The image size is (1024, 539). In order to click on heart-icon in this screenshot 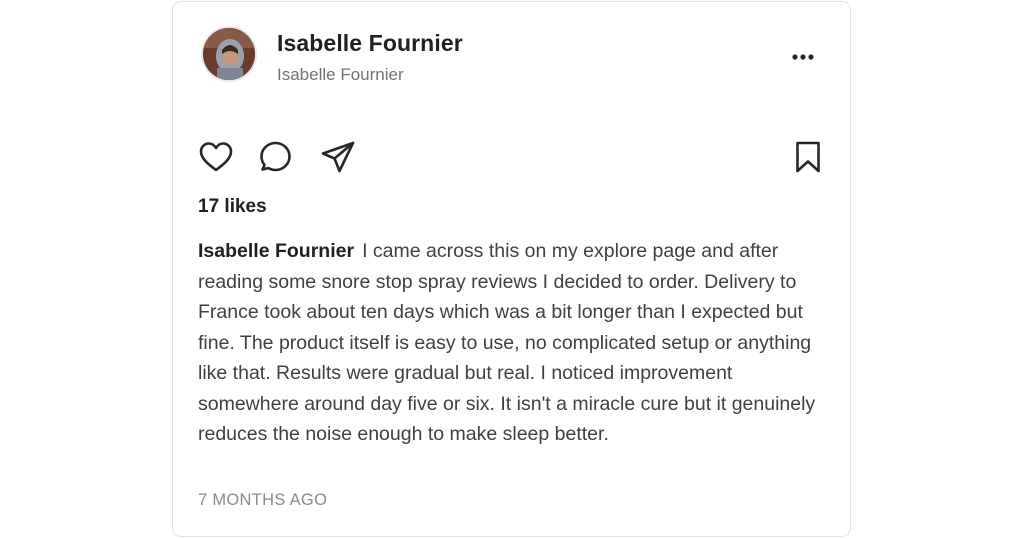, I will do `click(216, 157)`.